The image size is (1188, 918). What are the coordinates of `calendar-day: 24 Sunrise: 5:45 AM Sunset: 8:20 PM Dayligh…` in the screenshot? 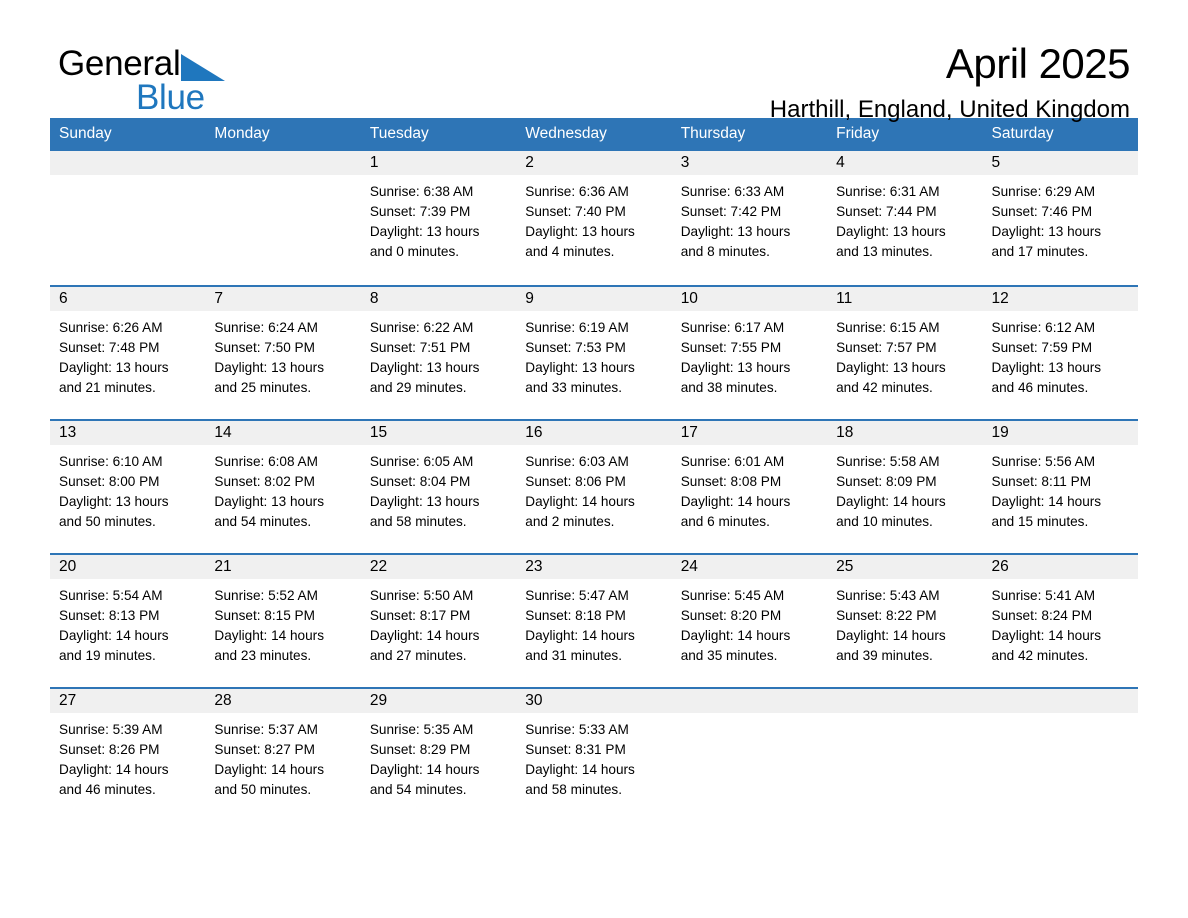 It's located at (749, 620).